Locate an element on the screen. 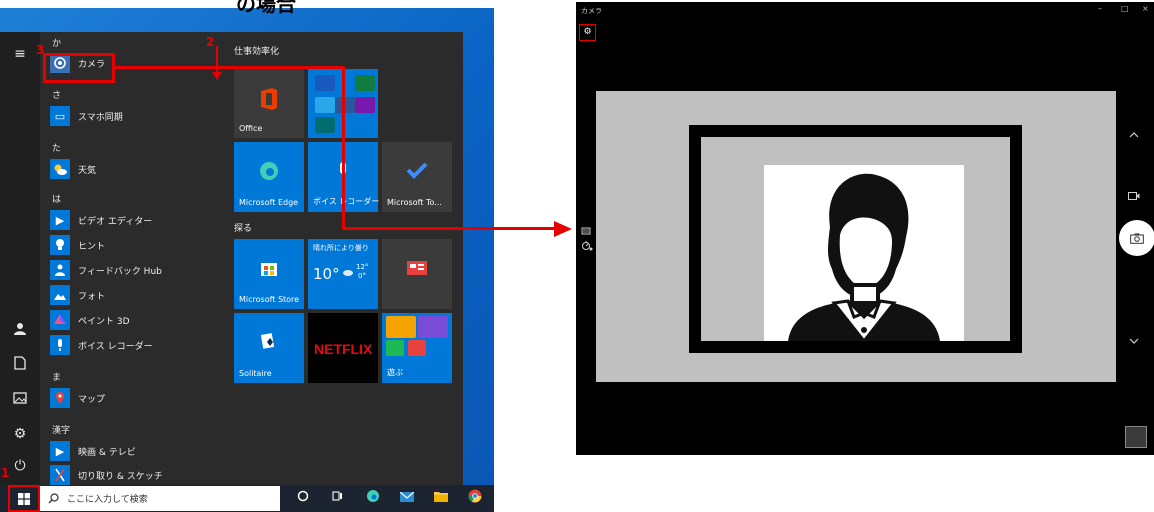  weather-condition: 晴れ所により曇り is located at coordinates (341, 248).